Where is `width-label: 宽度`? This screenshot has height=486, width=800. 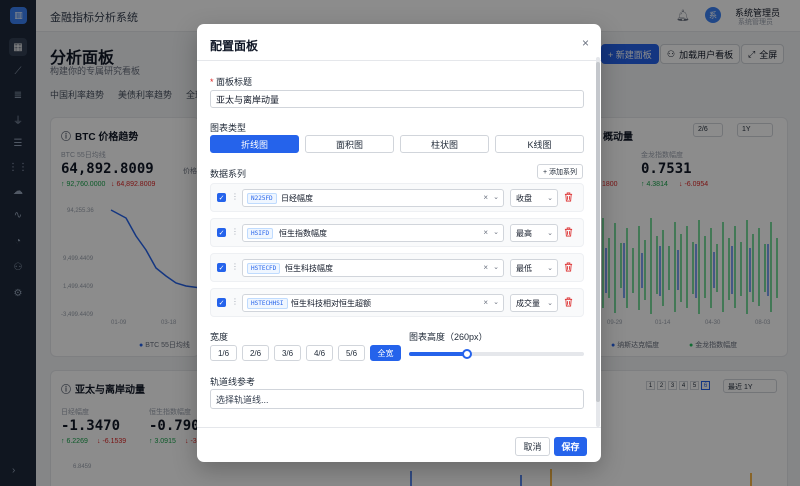
width-label: 宽度 is located at coordinates (219, 337).